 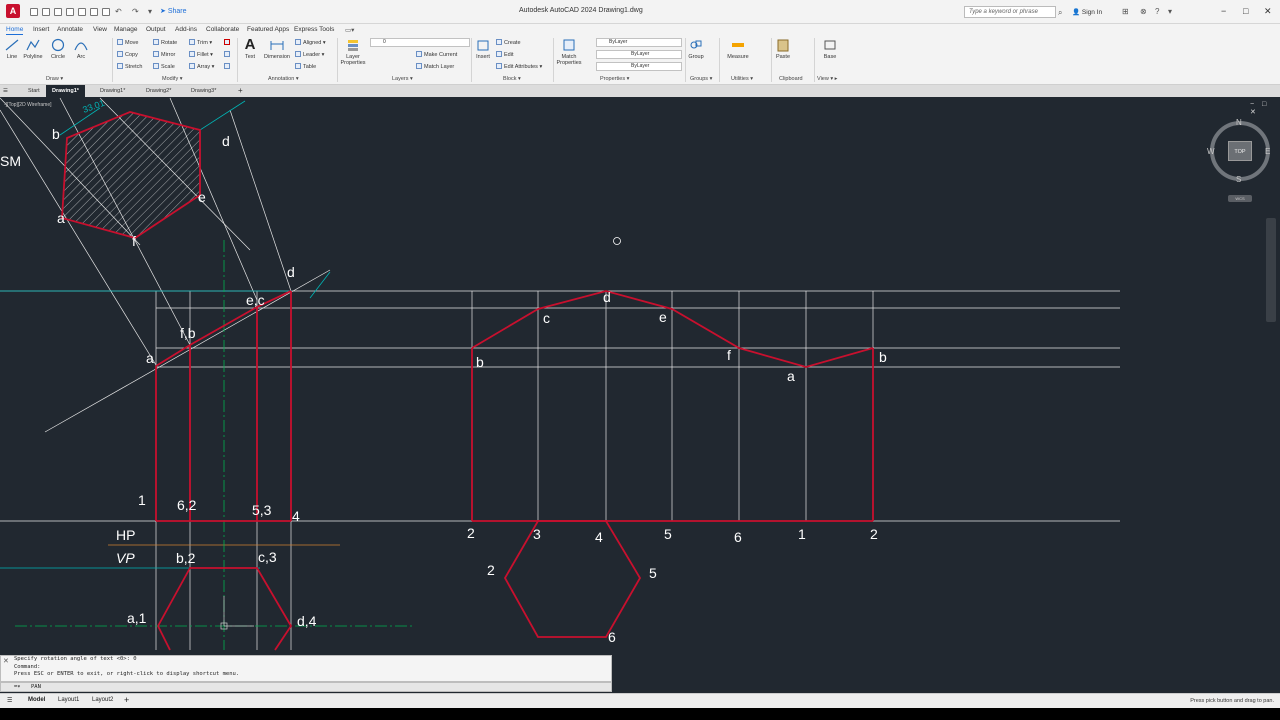 I want to click on plot-icon, so click(x=106, y=12).